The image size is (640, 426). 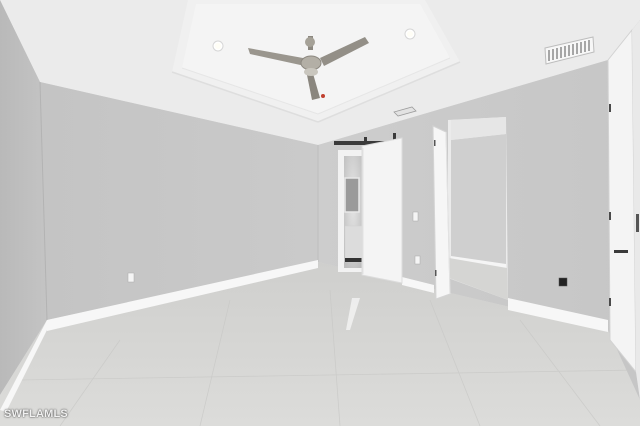 What do you see at coordinates (353, 244) in the screenshot?
I see `bathroom-vanity` at bounding box center [353, 244].